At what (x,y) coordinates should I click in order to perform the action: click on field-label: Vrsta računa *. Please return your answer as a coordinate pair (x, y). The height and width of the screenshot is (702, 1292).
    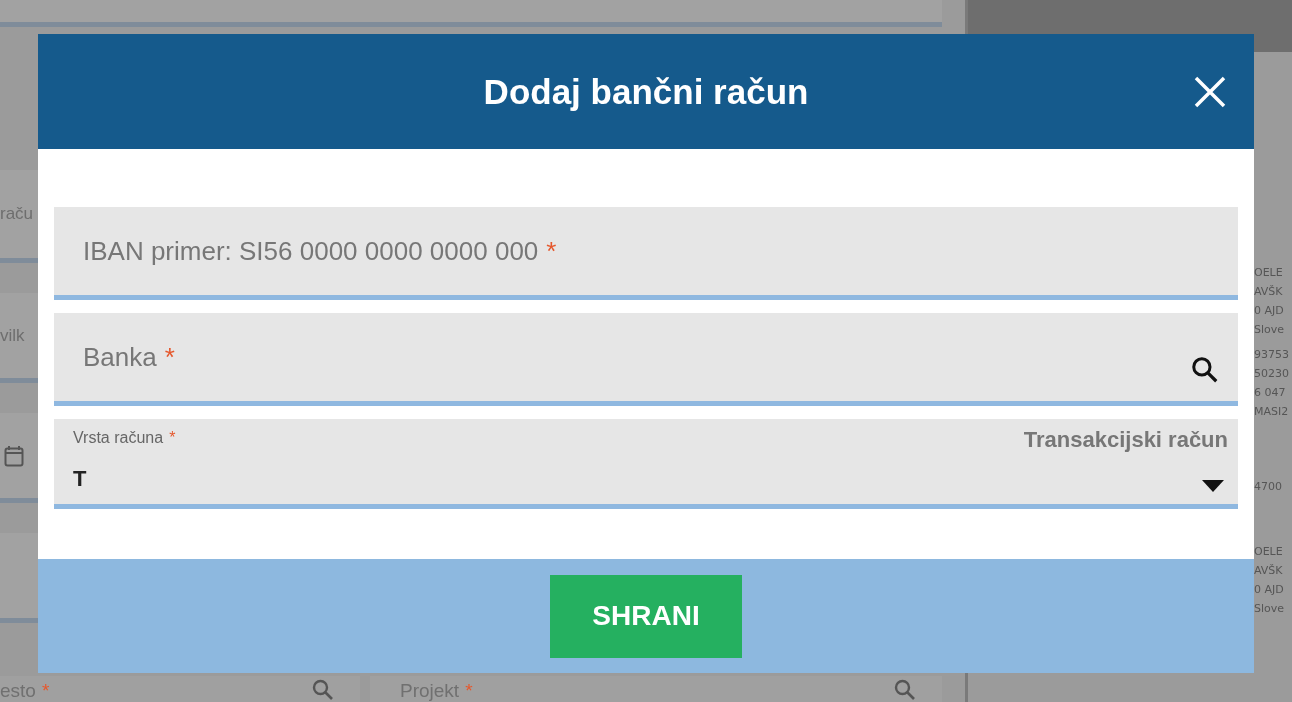
    Looking at the image, I should click on (125, 437).